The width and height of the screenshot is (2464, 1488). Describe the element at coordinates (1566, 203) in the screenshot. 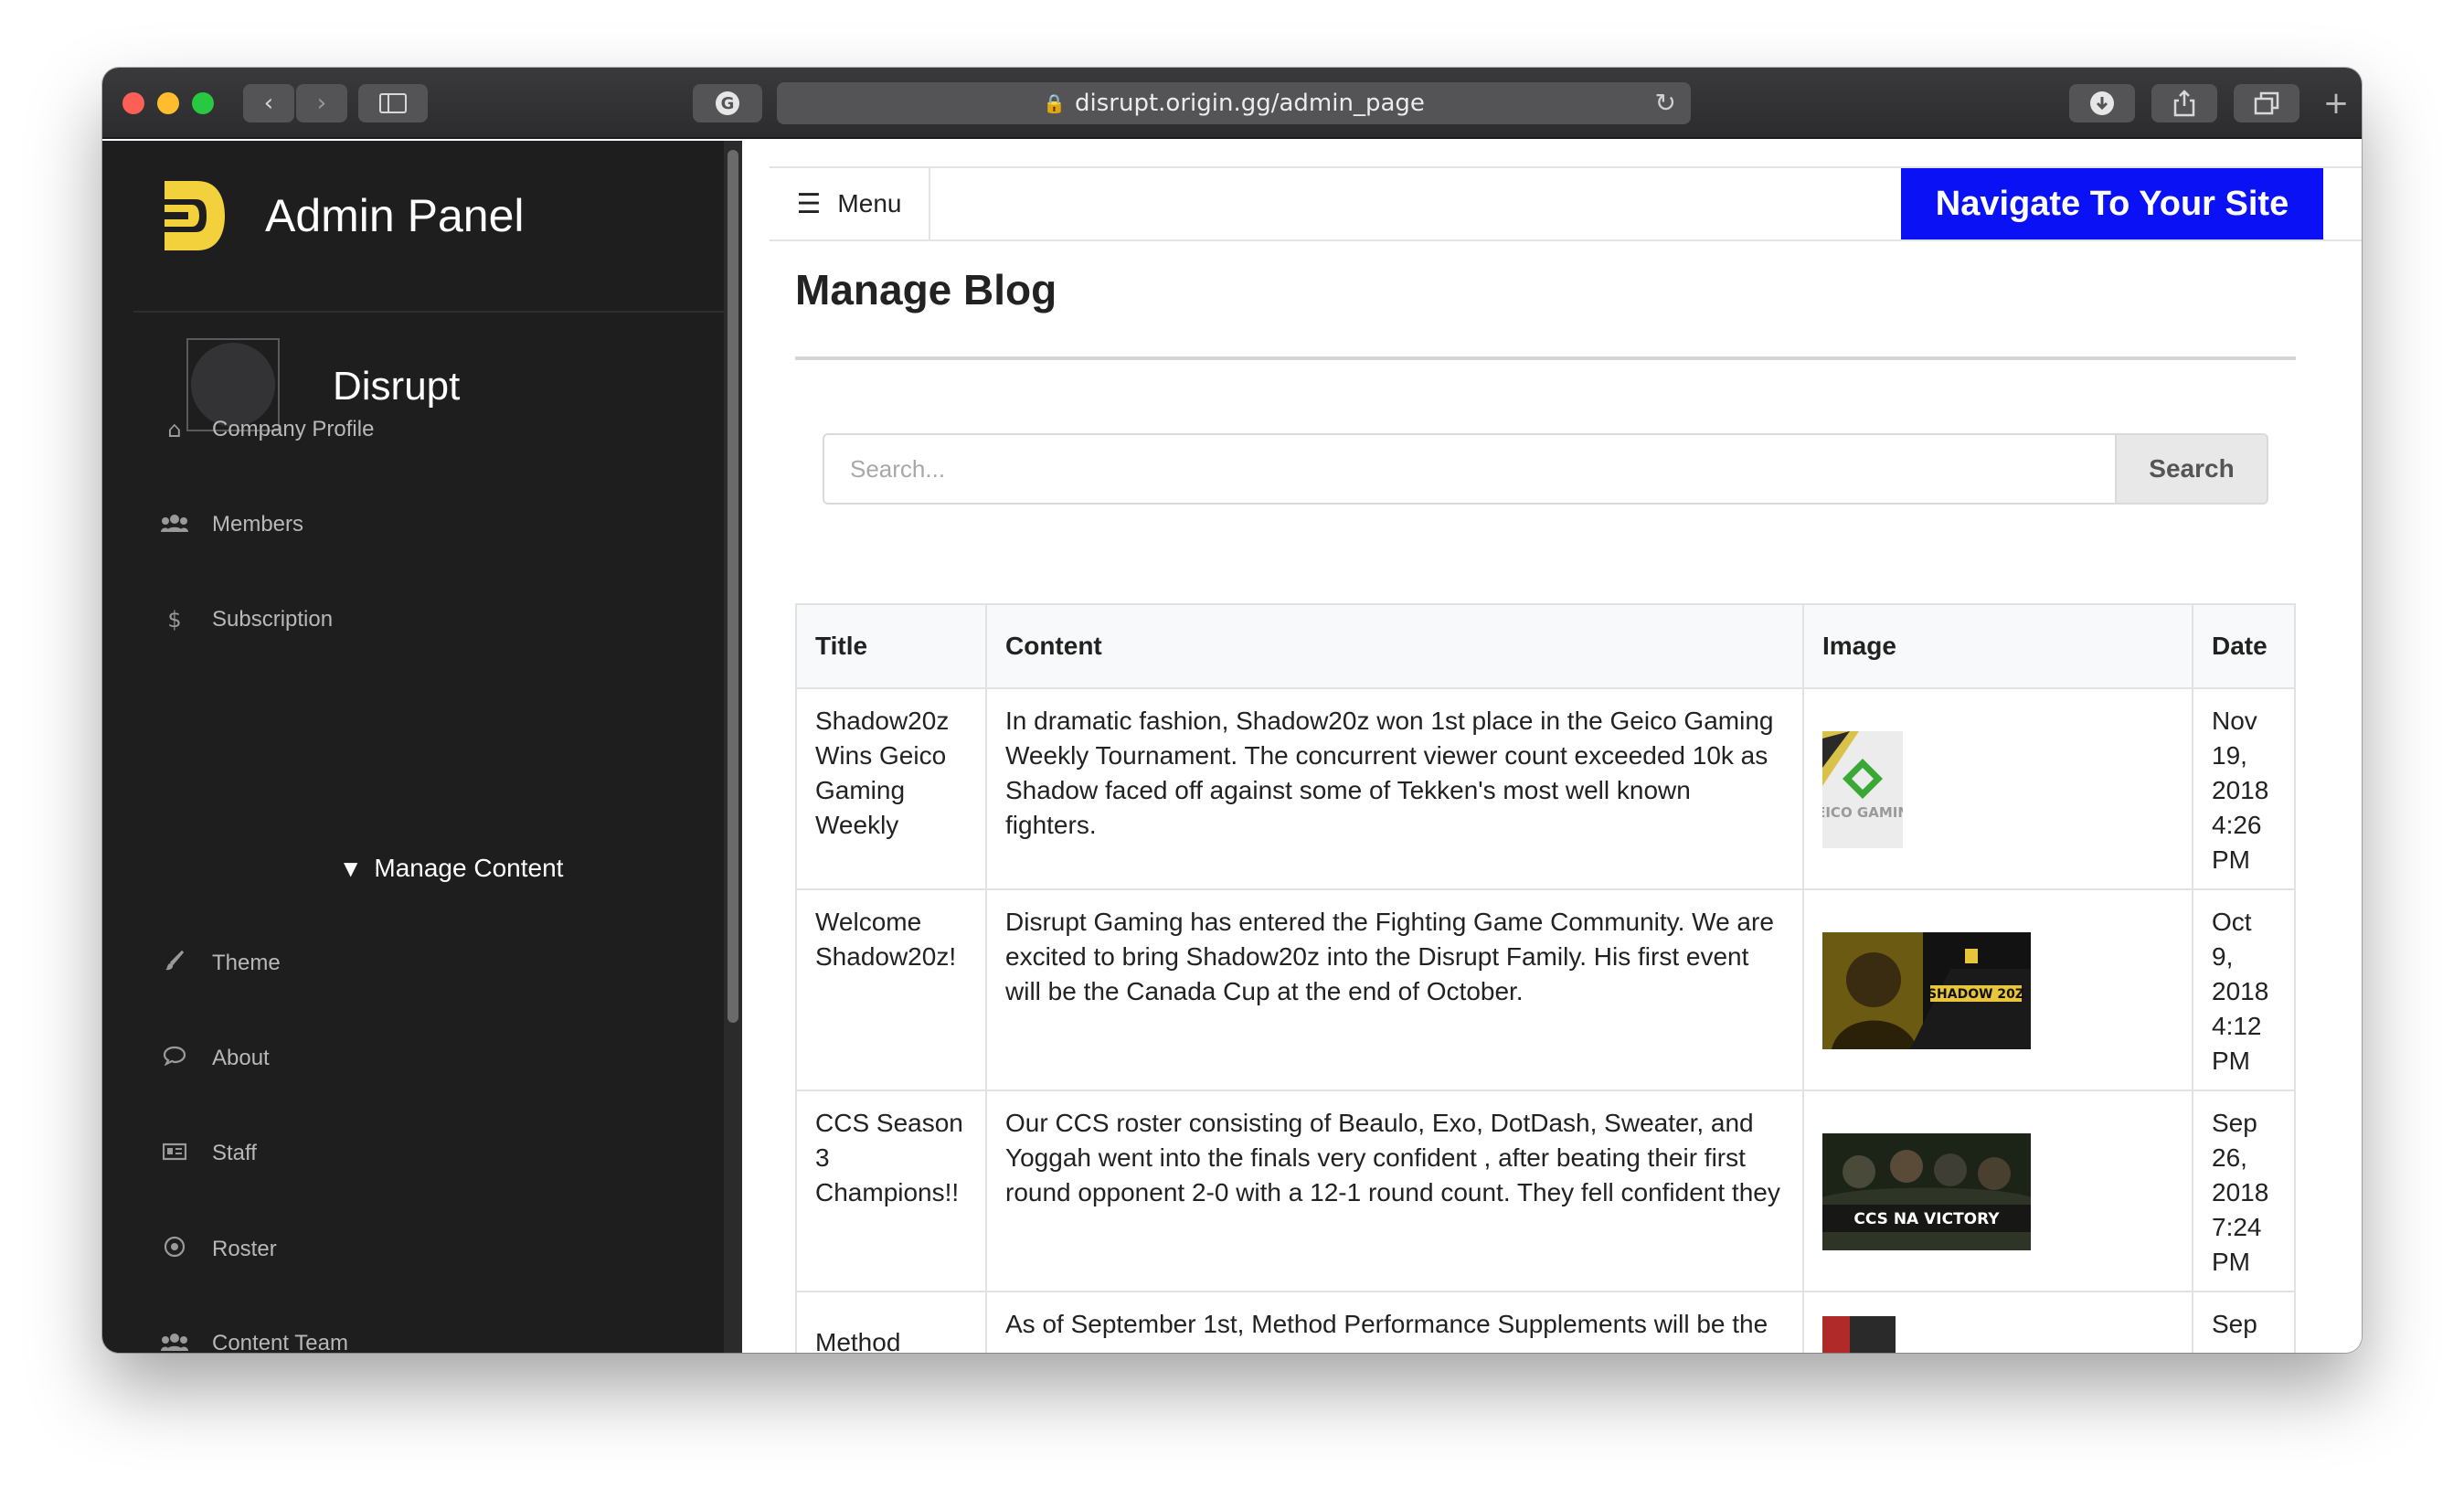

I see `top-navbar: ☰ Menu Navigate To Your Site` at that location.